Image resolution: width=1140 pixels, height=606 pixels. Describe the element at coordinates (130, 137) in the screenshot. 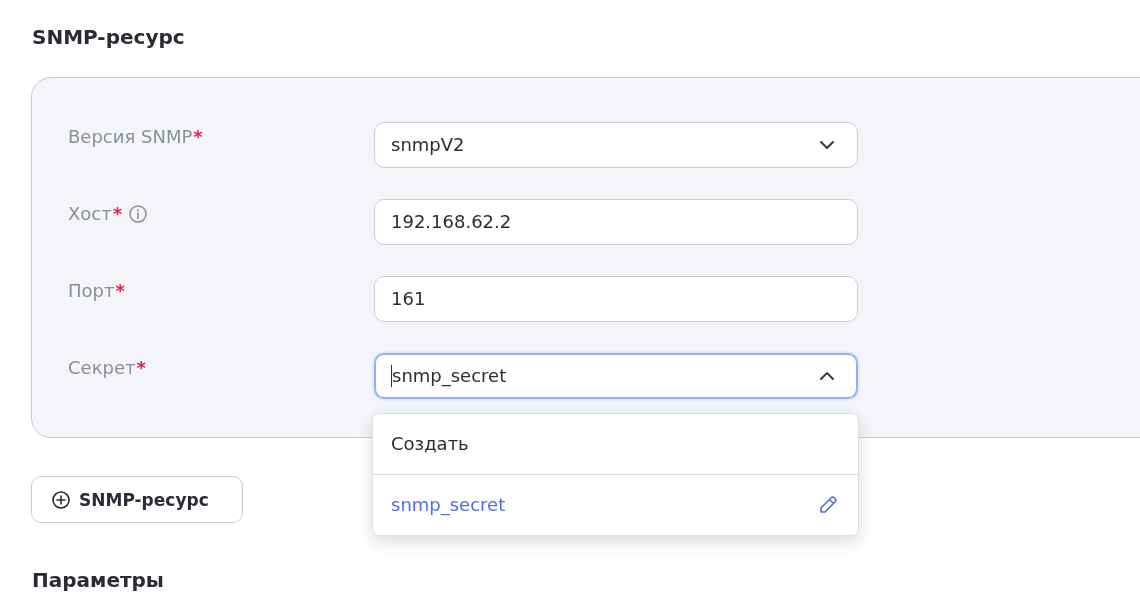

I see `field-label: Версия SNMP` at that location.